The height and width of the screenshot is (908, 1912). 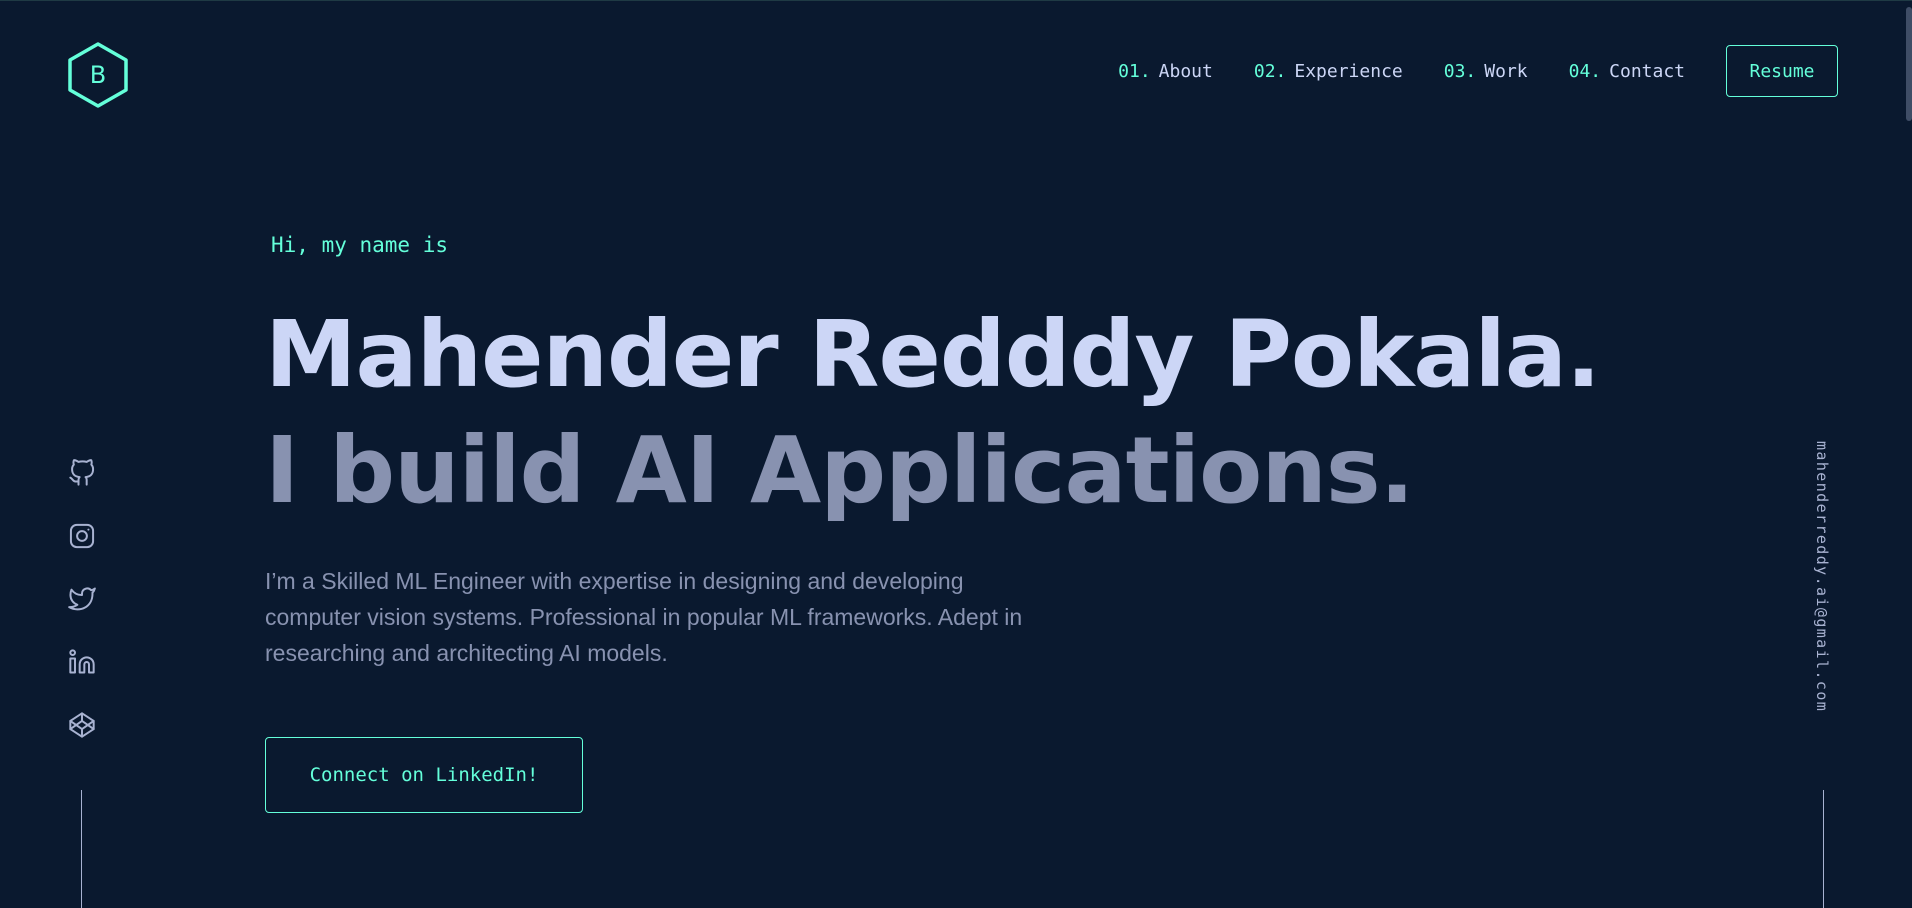 What do you see at coordinates (1270, 71) in the screenshot?
I see `nav-number: 02.` at bounding box center [1270, 71].